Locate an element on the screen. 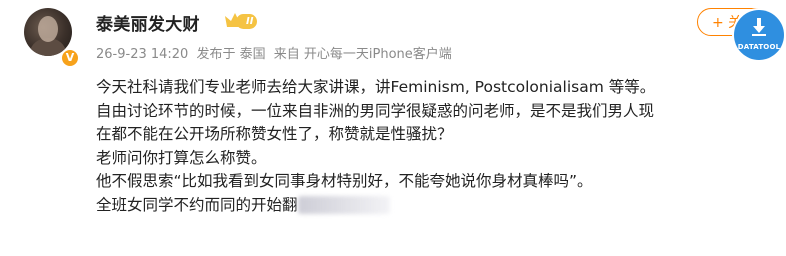 The width and height of the screenshot is (786, 256). verified-badge: V is located at coordinates (70, 58).